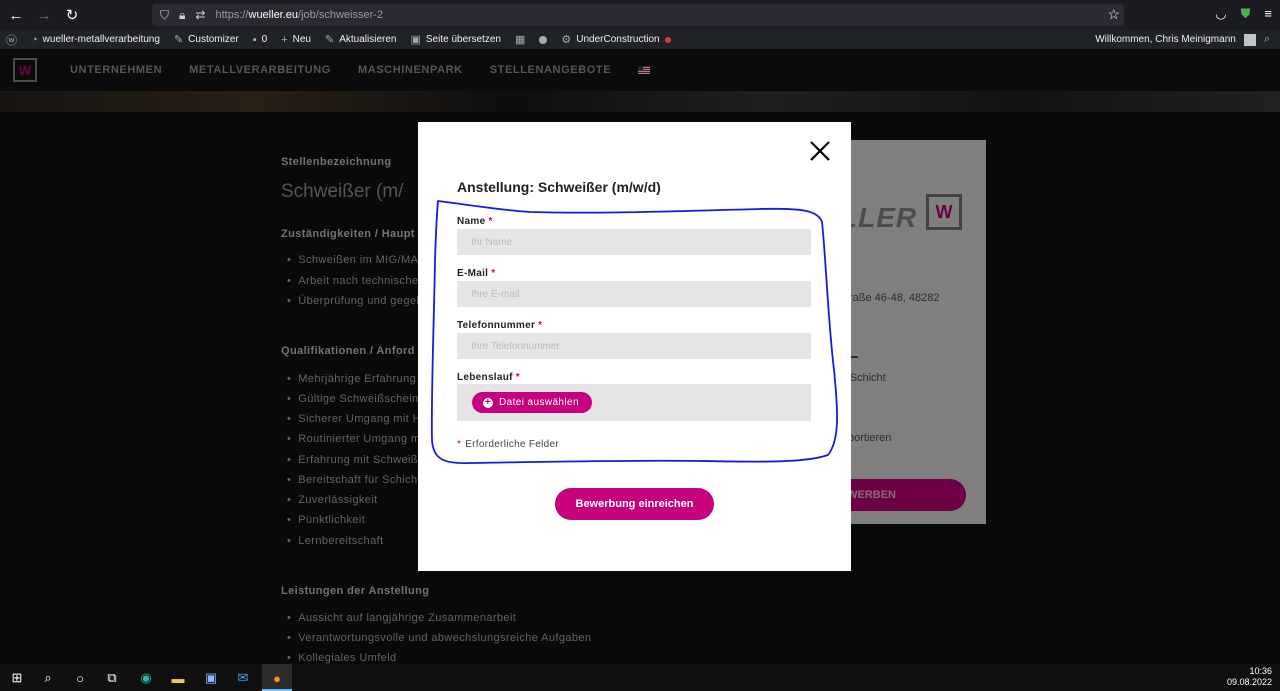 Image resolution: width=1280 pixels, height=691 pixels. Describe the element at coordinates (634, 242) in the screenshot. I see `name-input` at that location.